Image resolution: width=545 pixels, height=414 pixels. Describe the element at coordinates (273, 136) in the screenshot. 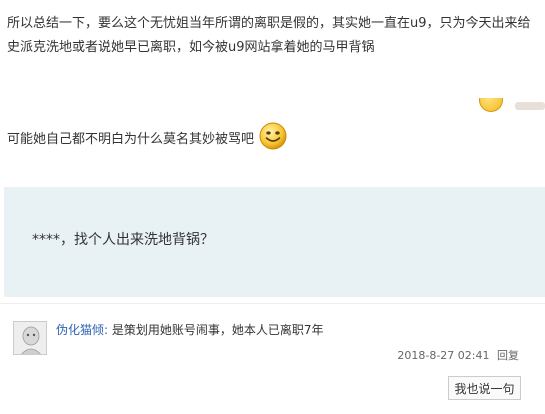

I see `smiley-emoji-icon` at that location.